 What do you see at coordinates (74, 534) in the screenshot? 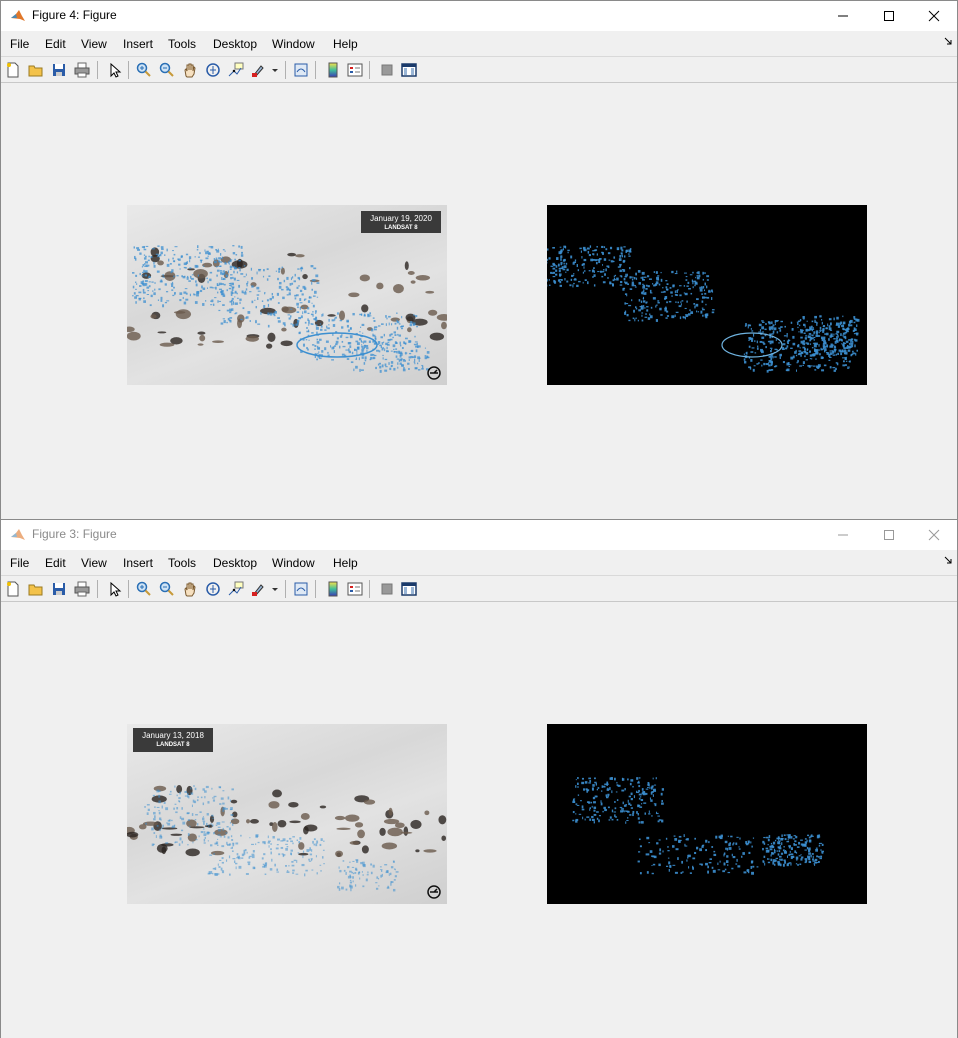
I see `window-title: Figure 3: Figure` at bounding box center [74, 534].